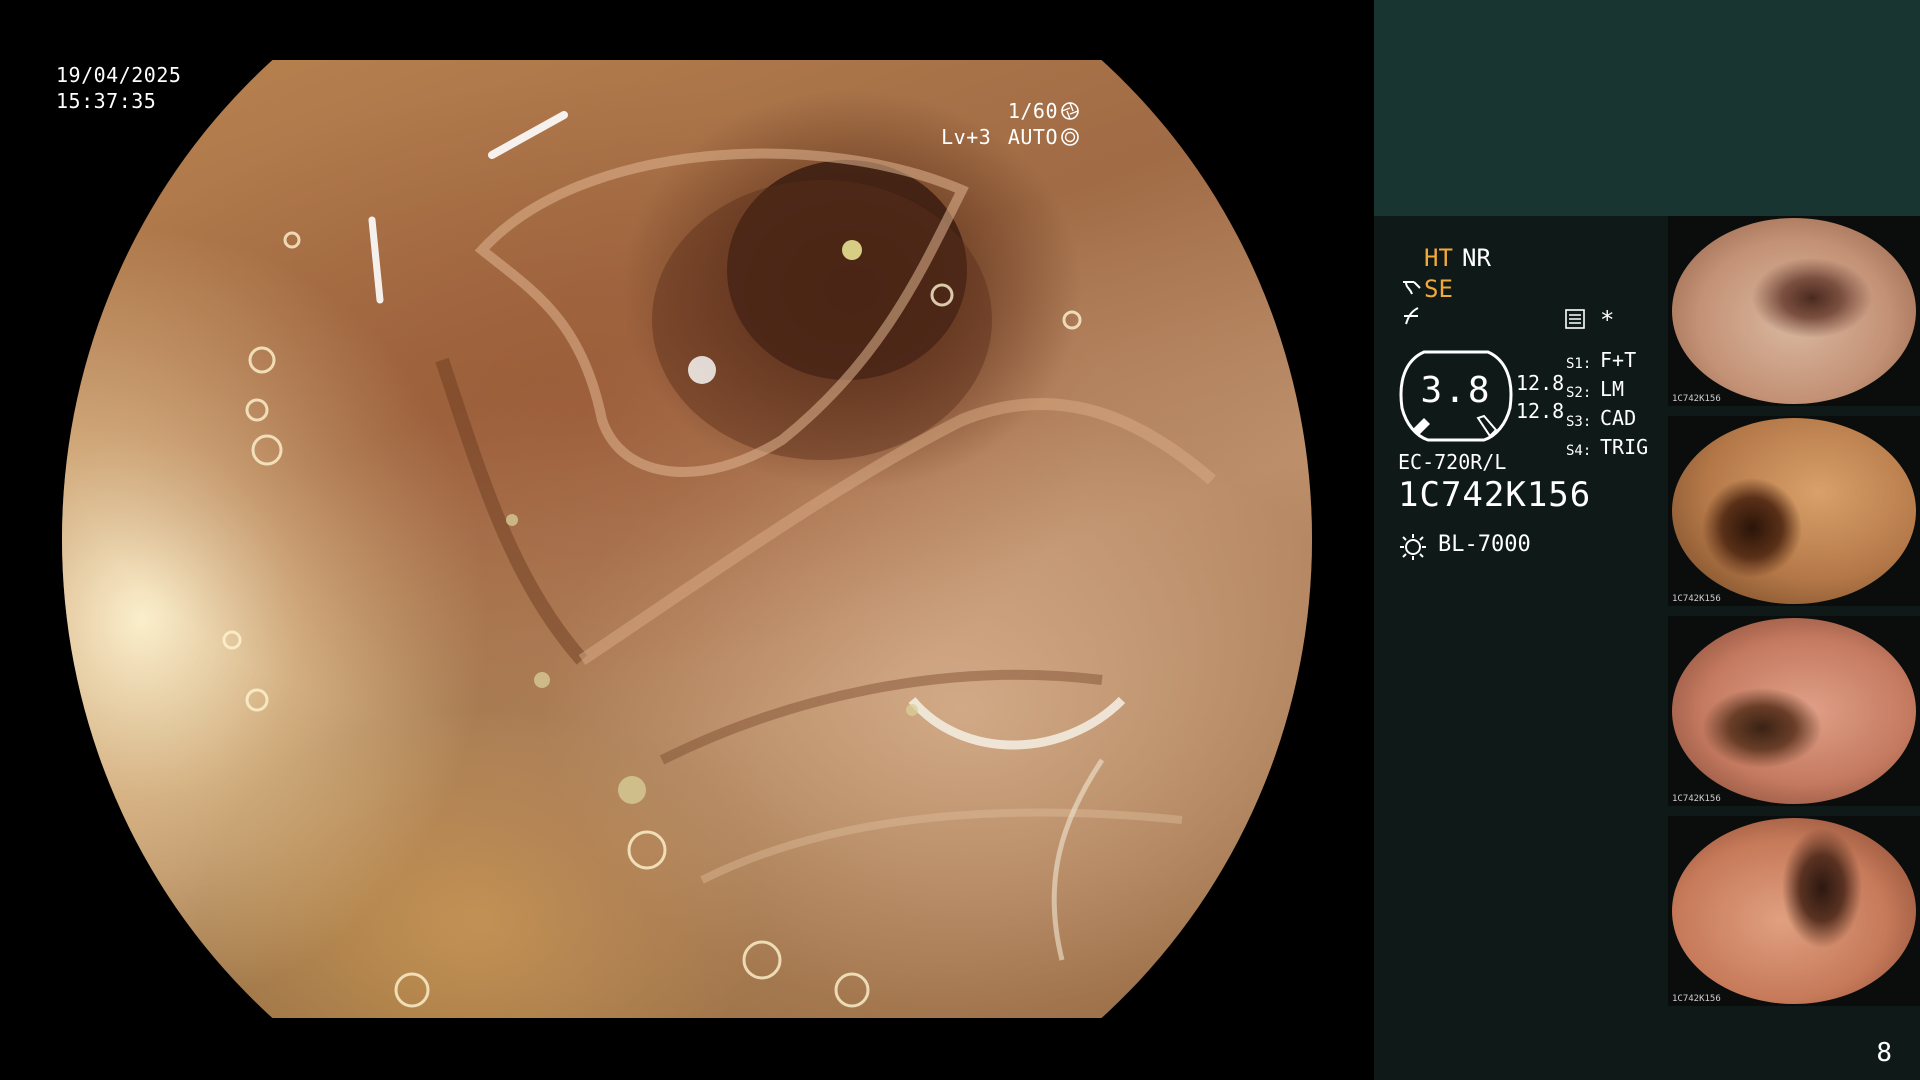 The image size is (1920, 1080). What do you see at coordinates (1476, 258) in the screenshot?
I see `mode-nr: NR` at bounding box center [1476, 258].